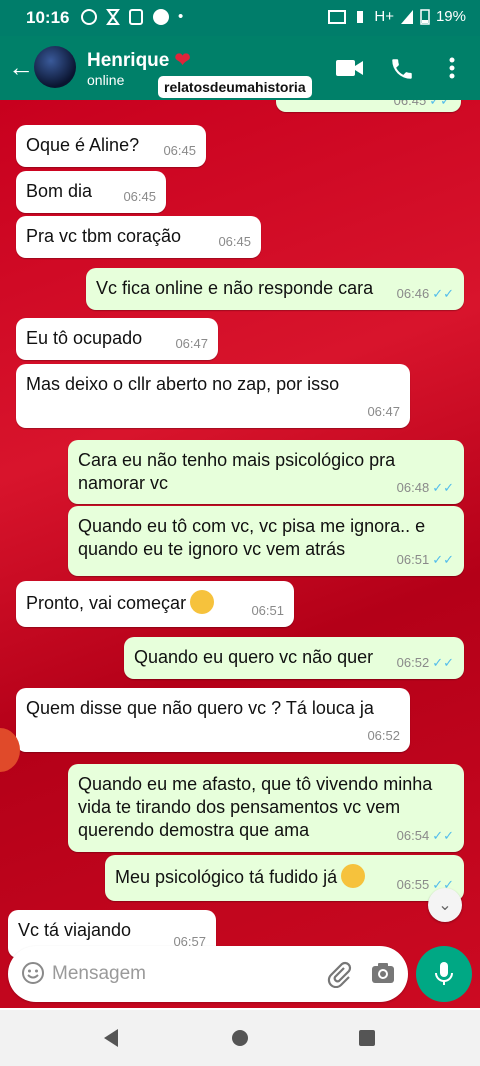 This screenshot has height=1066, width=480. What do you see at coordinates (139, 60) in the screenshot?
I see `contact-name: Henrique ❤` at bounding box center [139, 60].